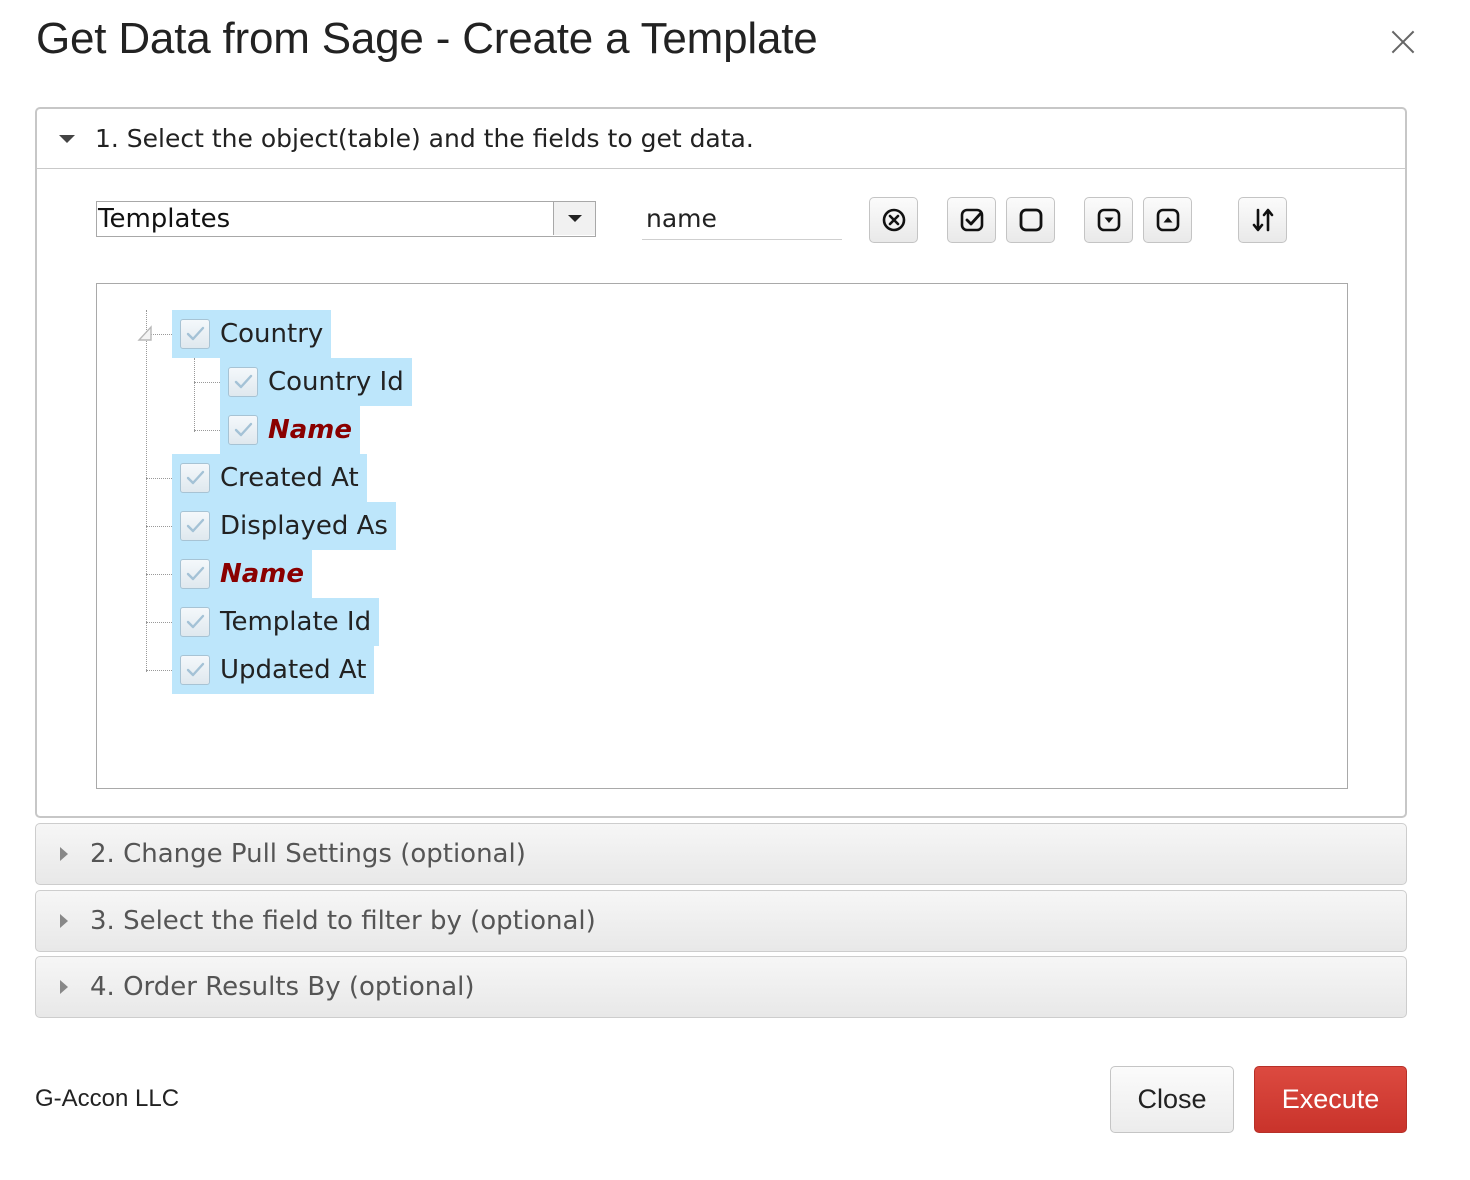 This screenshot has width=1470, height=1180. I want to click on object-select: Templates, so click(346, 219).